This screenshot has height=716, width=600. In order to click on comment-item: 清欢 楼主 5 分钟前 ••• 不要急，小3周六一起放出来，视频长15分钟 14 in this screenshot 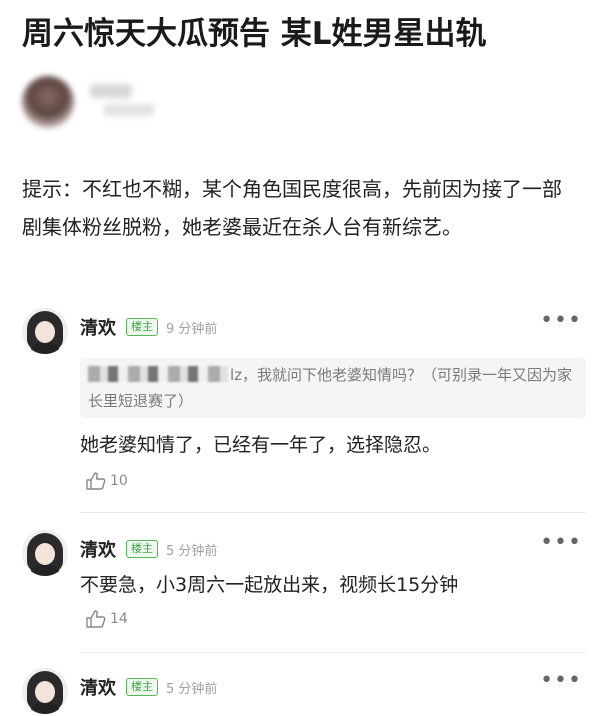, I will do `click(304, 585)`.